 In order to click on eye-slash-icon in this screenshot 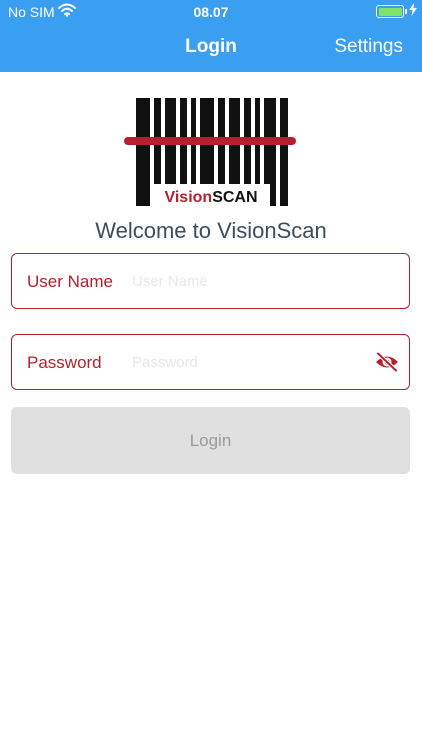, I will do `click(387, 364)`.